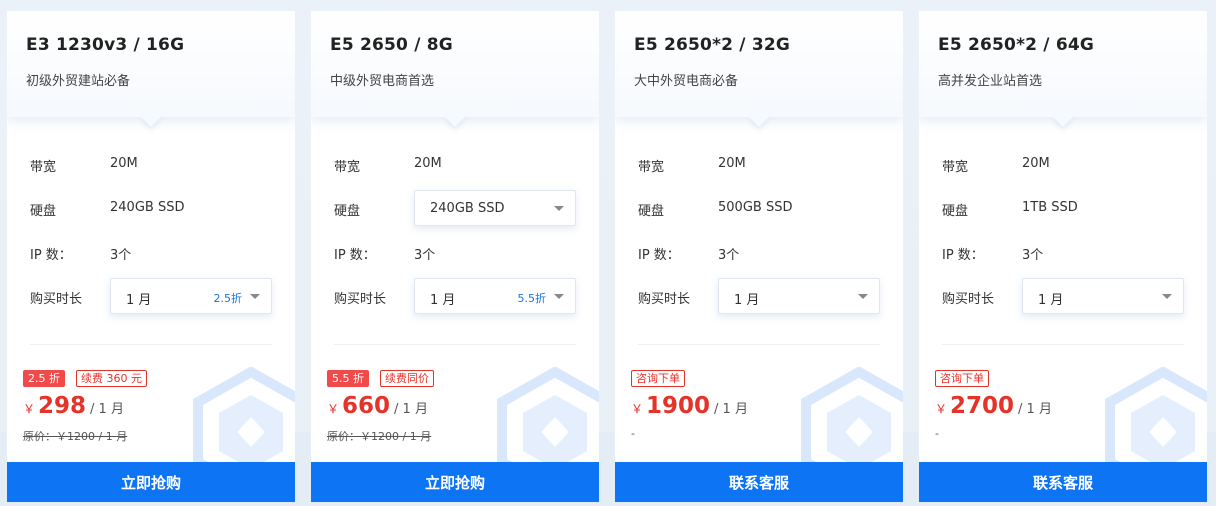  I want to click on price: 2700, so click(982, 406).